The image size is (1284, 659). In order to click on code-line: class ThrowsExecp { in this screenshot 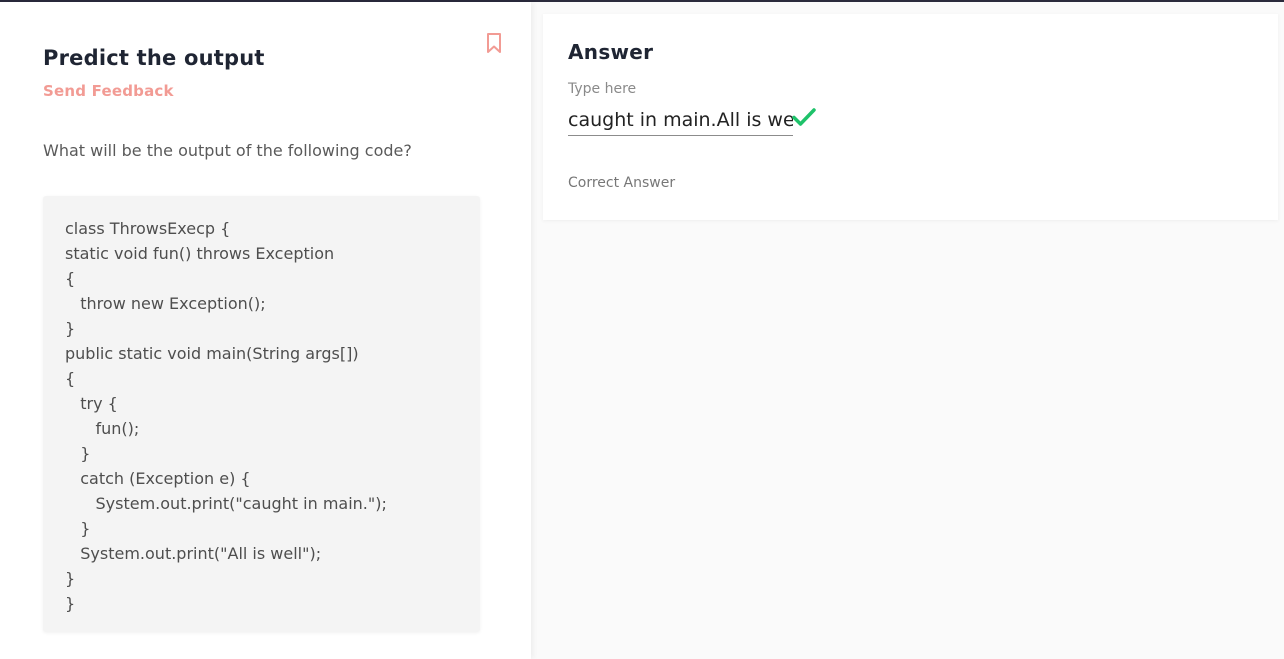, I will do `click(148, 228)`.